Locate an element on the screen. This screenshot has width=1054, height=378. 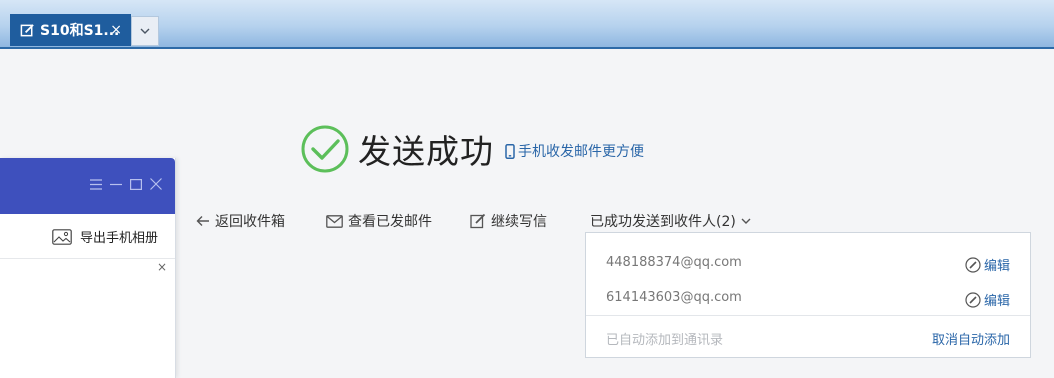
success-banner: 发送成功 is located at coordinates (397, 149).